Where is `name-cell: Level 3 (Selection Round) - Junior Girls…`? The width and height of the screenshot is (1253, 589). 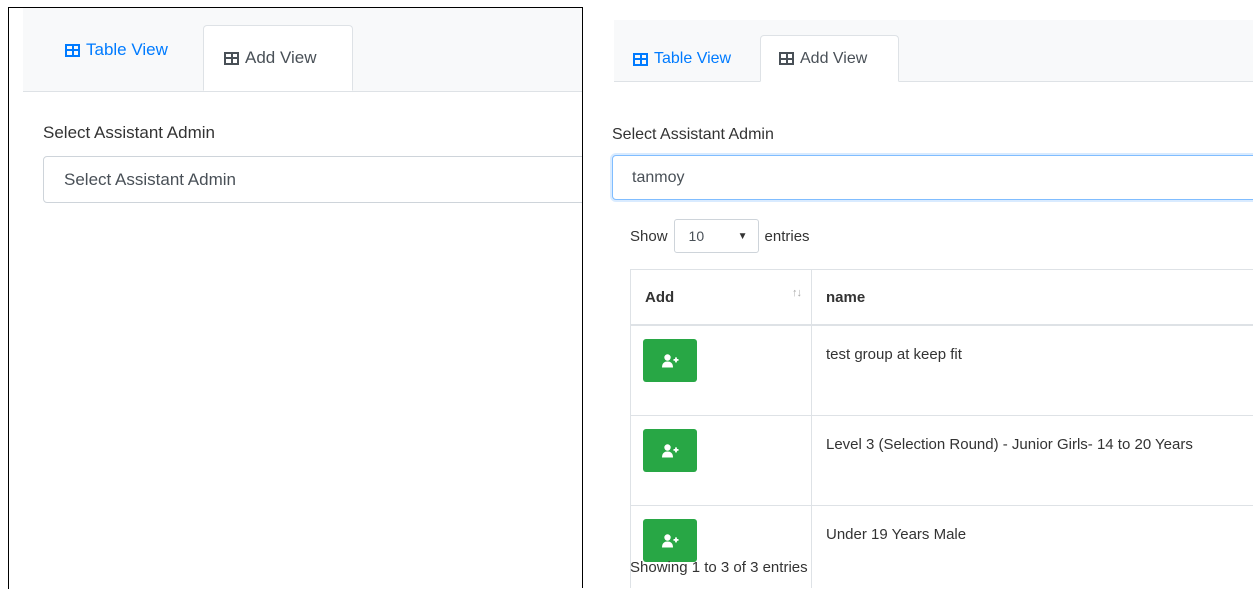 name-cell: Level 3 (Selection Round) - Junior Girls… is located at coordinates (1032, 461).